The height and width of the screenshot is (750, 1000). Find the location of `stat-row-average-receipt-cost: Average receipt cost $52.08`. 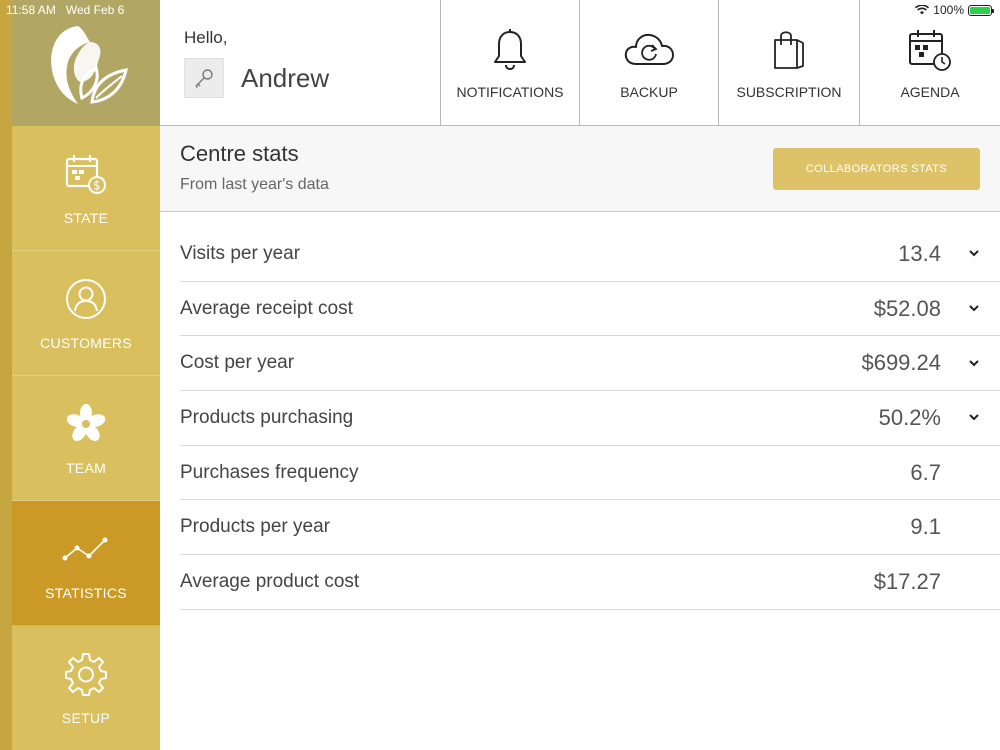

stat-row-average-receipt-cost: Average receipt cost $52.08 is located at coordinates (590, 309).